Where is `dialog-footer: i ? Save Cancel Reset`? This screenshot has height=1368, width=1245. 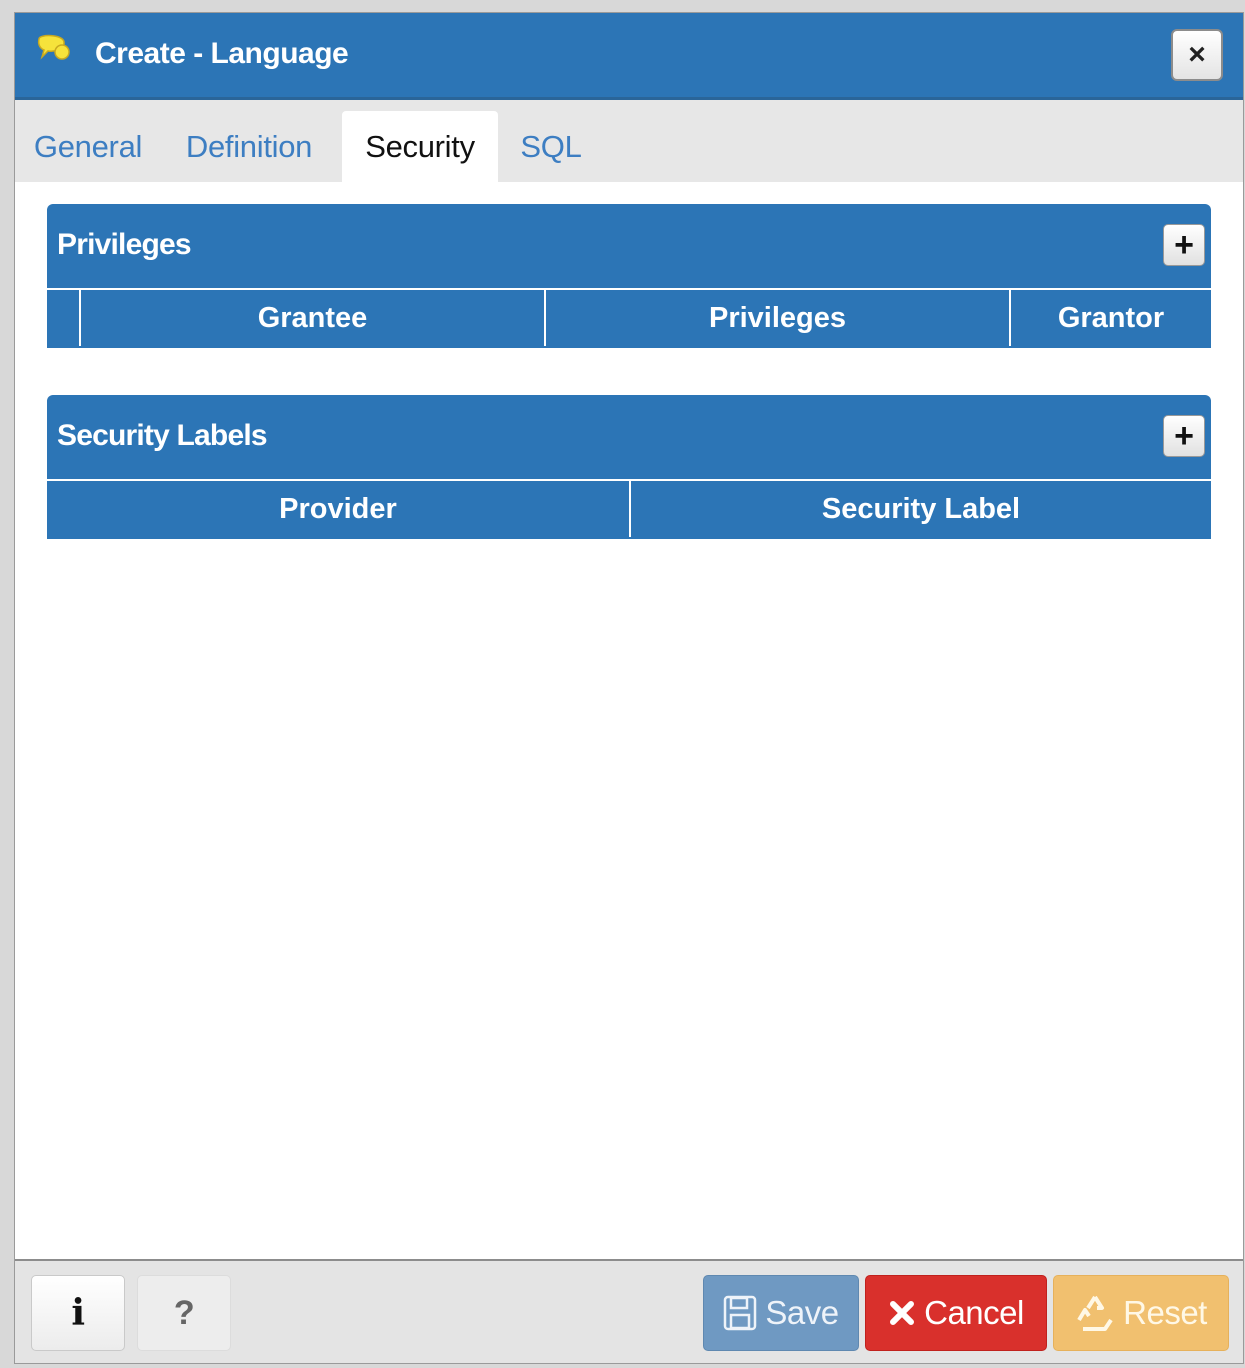
dialog-footer: i ? Save Cancel Reset is located at coordinates (629, 1311).